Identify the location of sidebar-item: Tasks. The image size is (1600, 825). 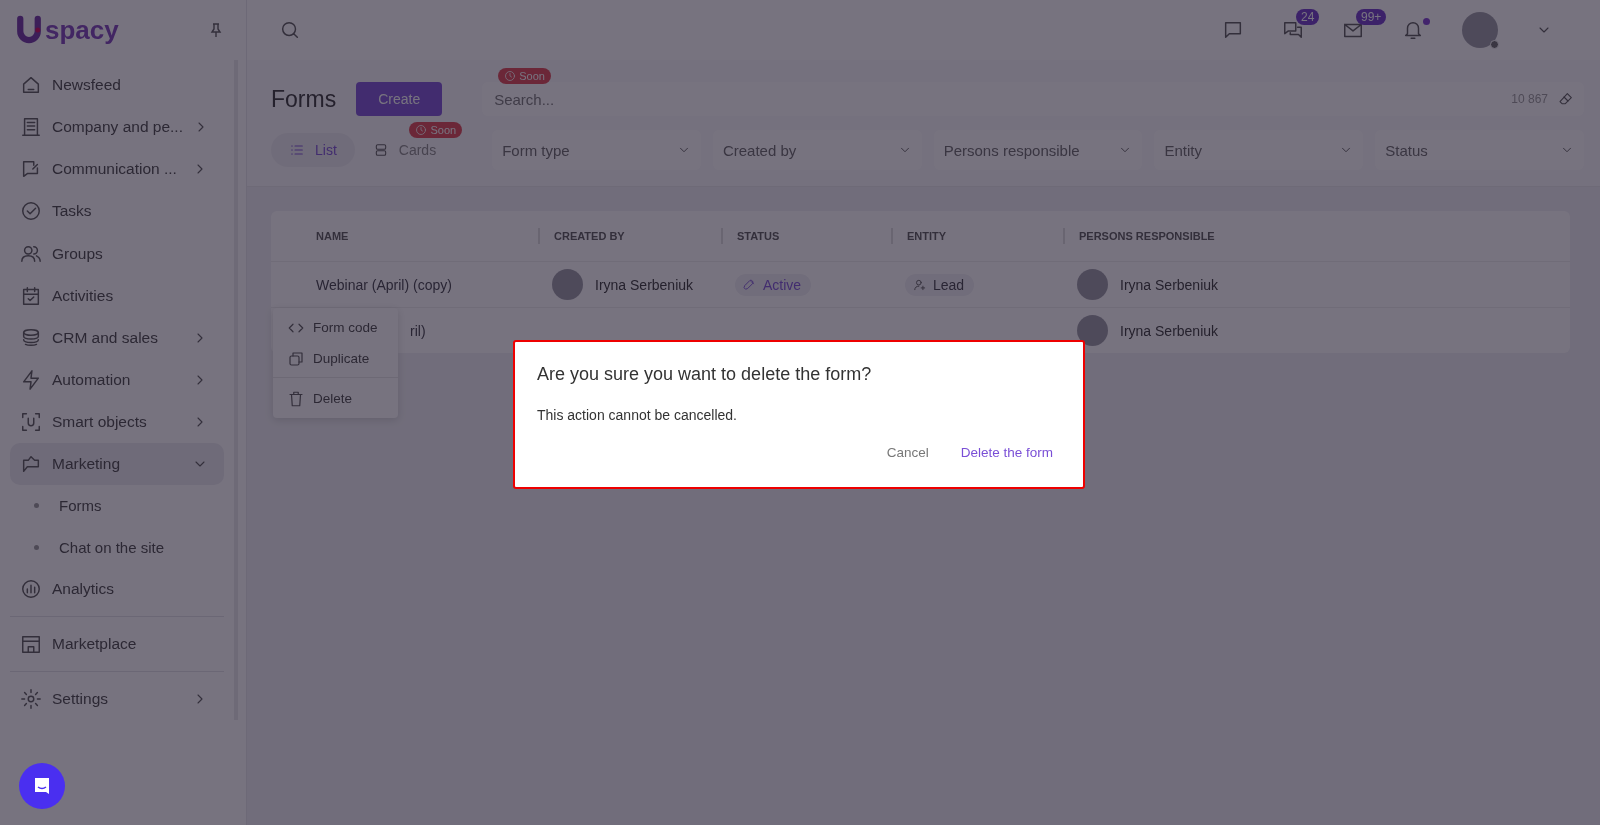
(117, 211).